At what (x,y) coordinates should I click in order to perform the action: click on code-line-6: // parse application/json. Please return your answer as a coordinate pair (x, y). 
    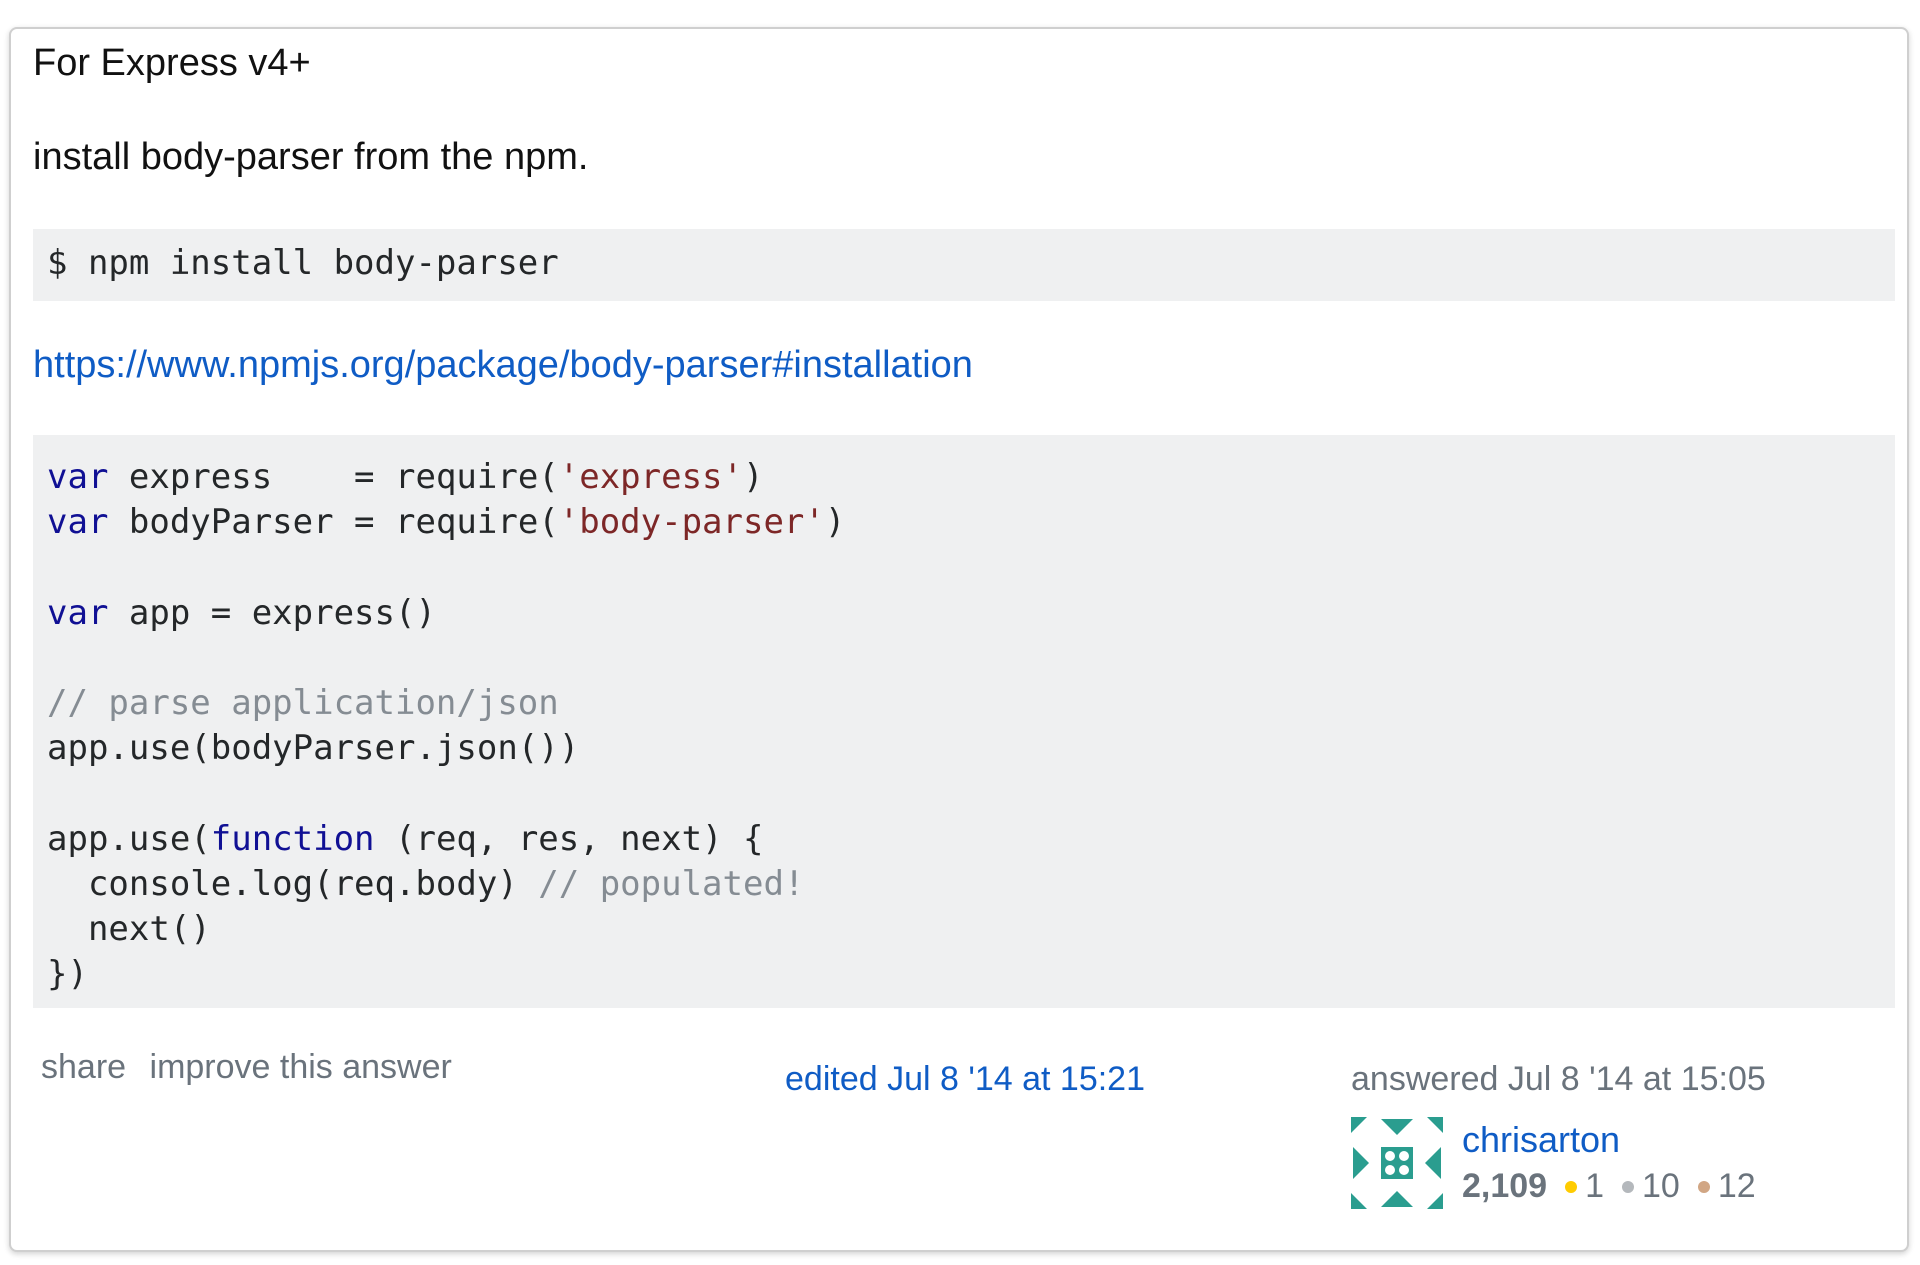
    Looking at the image, I should click on (303, 703).